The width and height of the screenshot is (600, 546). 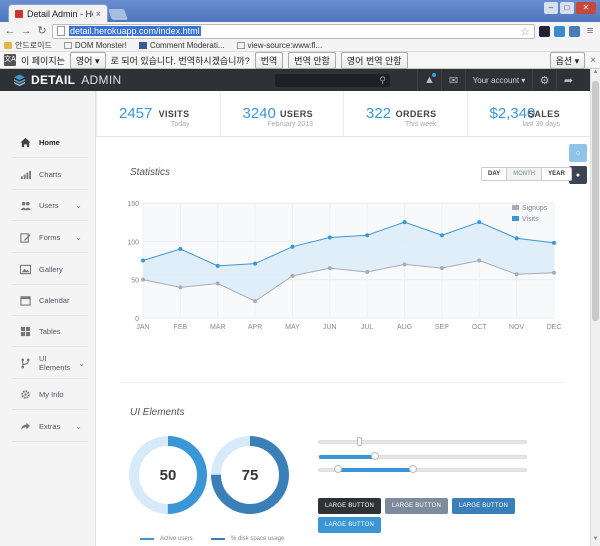 I want to click on folder-icon, so click(x=8, y=45).